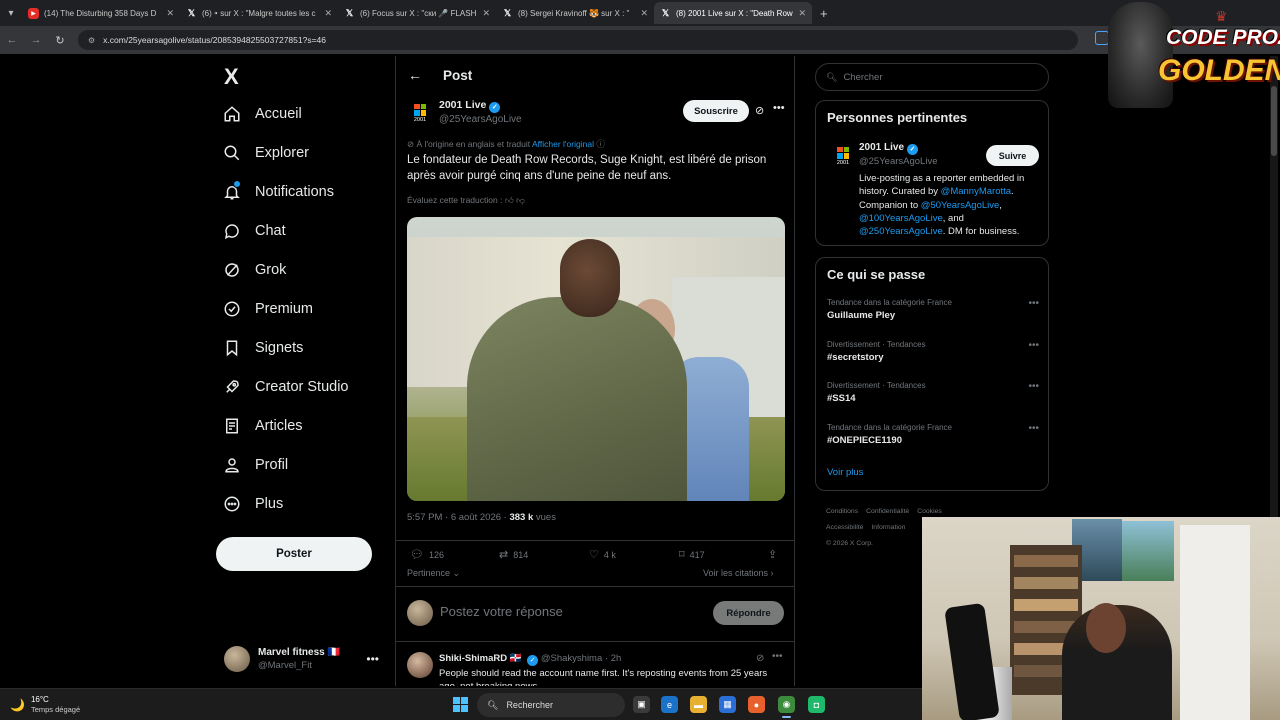  I want to click on mention-link: @250YearsAgoLive, so click(901, 231).